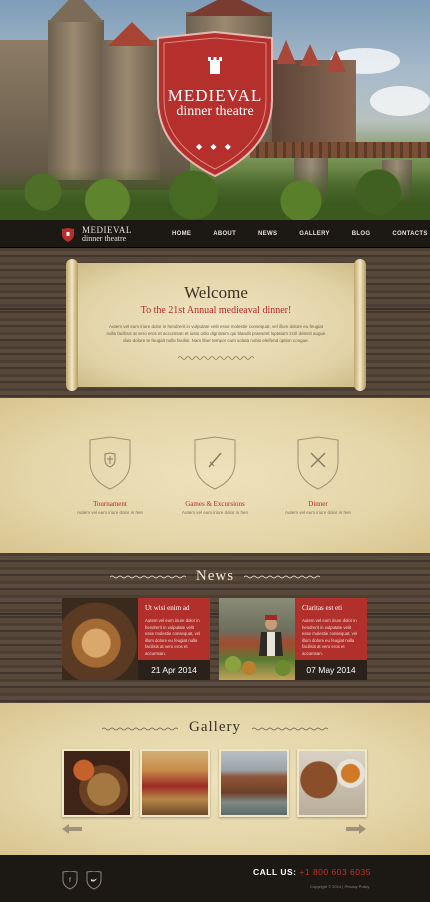  What do you see at coordinates (318, 504) in the screenshot?
I see `feature-title: Dinner` at bounding box center [318, 504].